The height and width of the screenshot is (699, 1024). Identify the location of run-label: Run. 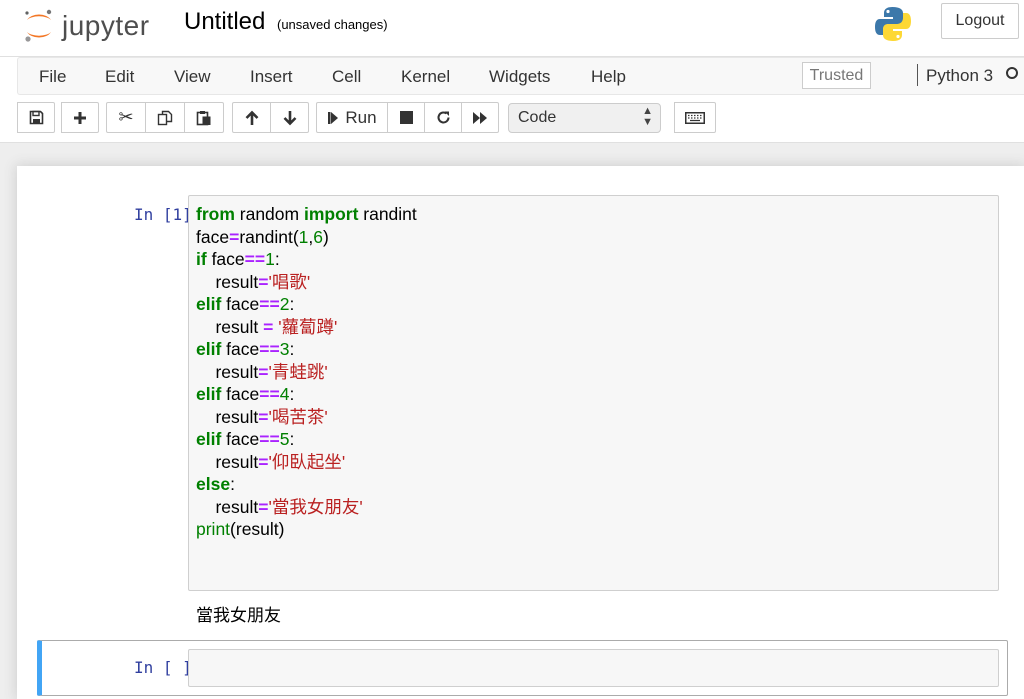
(361, 117).